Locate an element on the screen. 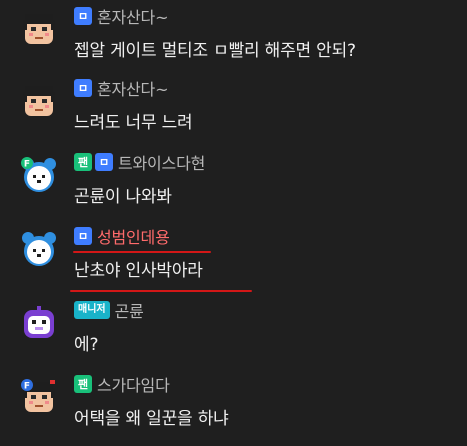 The width and height of the screenshot is (467, 446). nickname: 트와이스다현 is located at coordinates (161, 162).